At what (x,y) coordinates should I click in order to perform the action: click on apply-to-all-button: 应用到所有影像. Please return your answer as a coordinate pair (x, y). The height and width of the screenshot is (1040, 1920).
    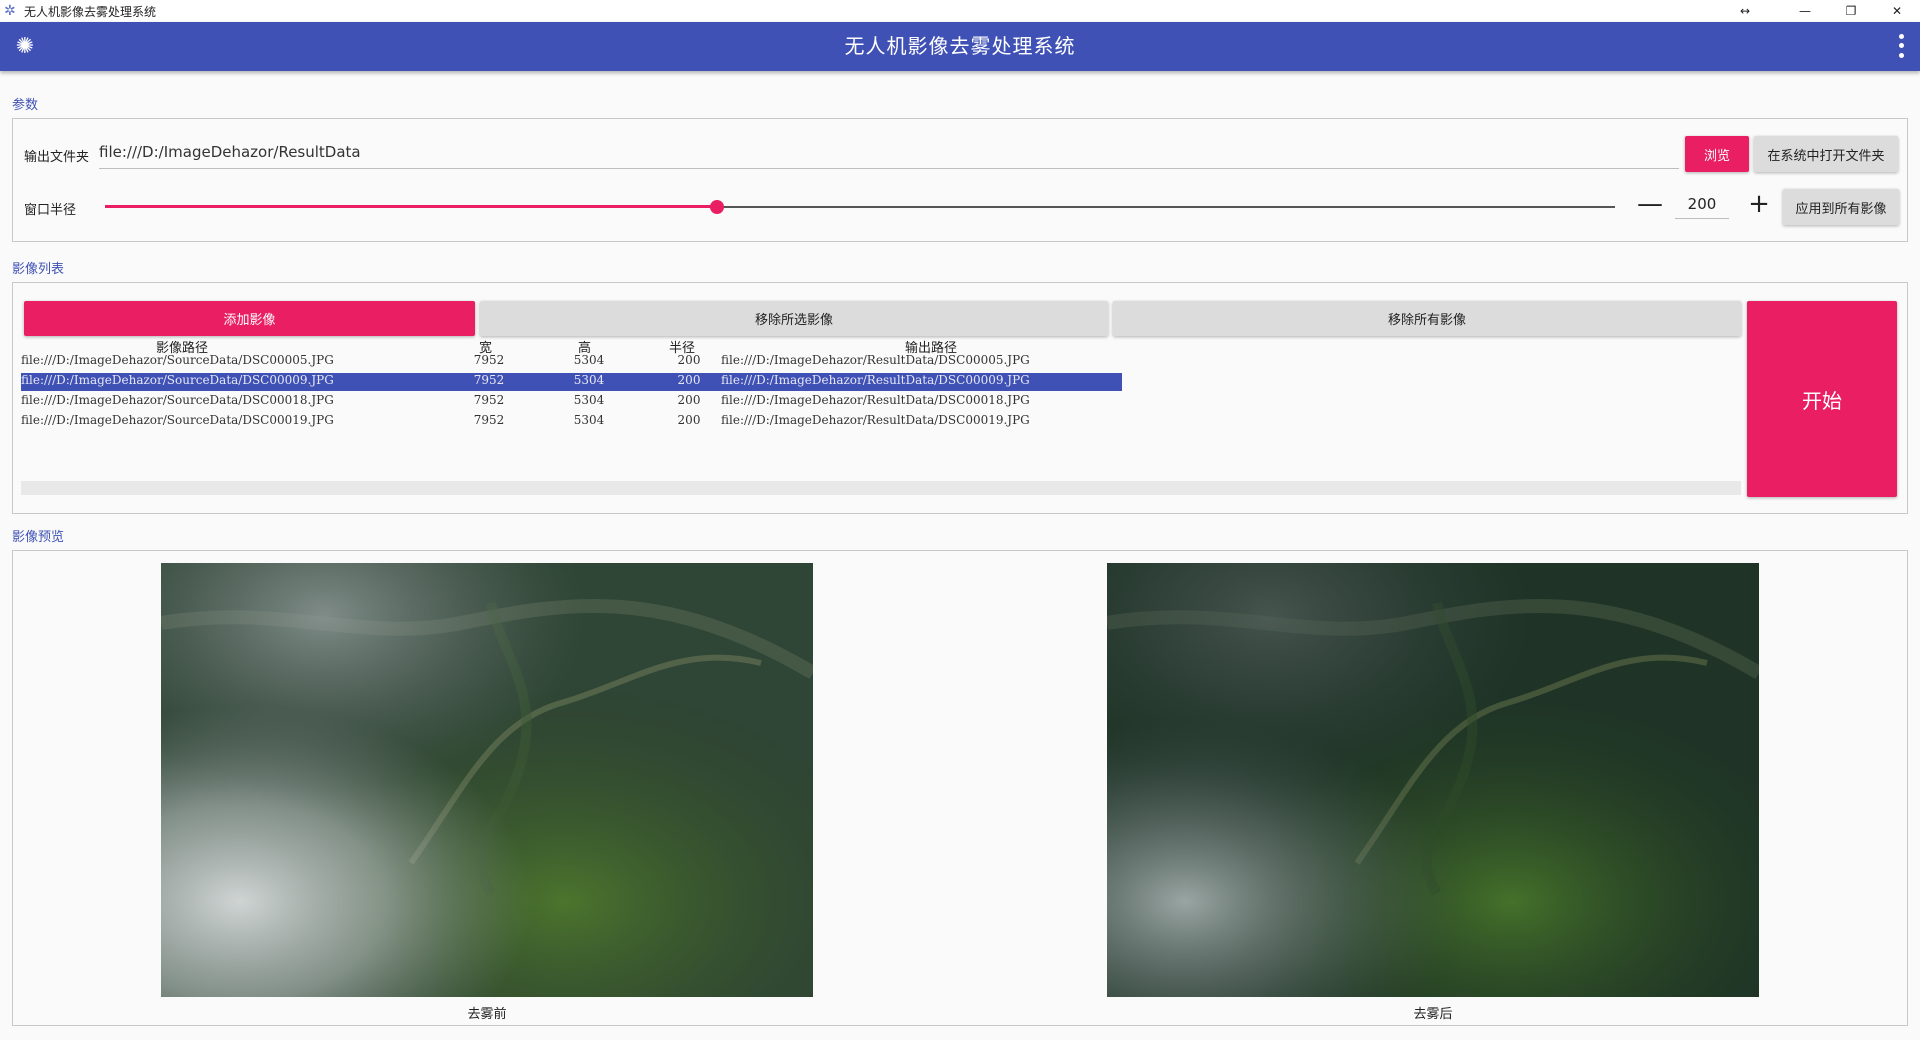
    Looking at the image, I should click on (1841, 207).